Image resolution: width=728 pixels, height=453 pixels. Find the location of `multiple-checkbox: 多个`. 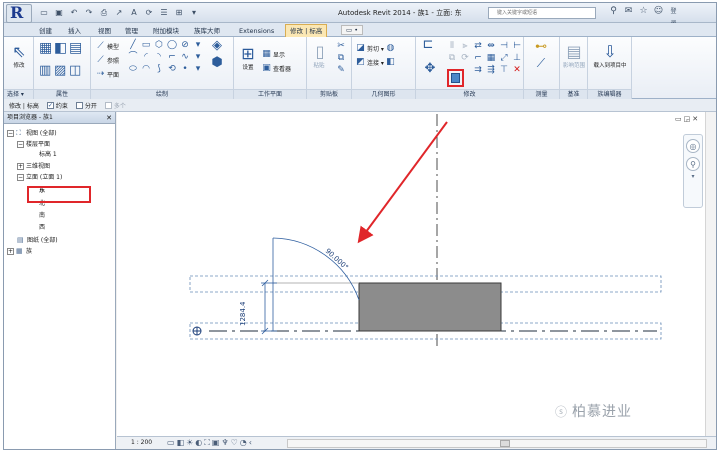

multiple-checkbox: 多个 is located at coordinates (115, 105).